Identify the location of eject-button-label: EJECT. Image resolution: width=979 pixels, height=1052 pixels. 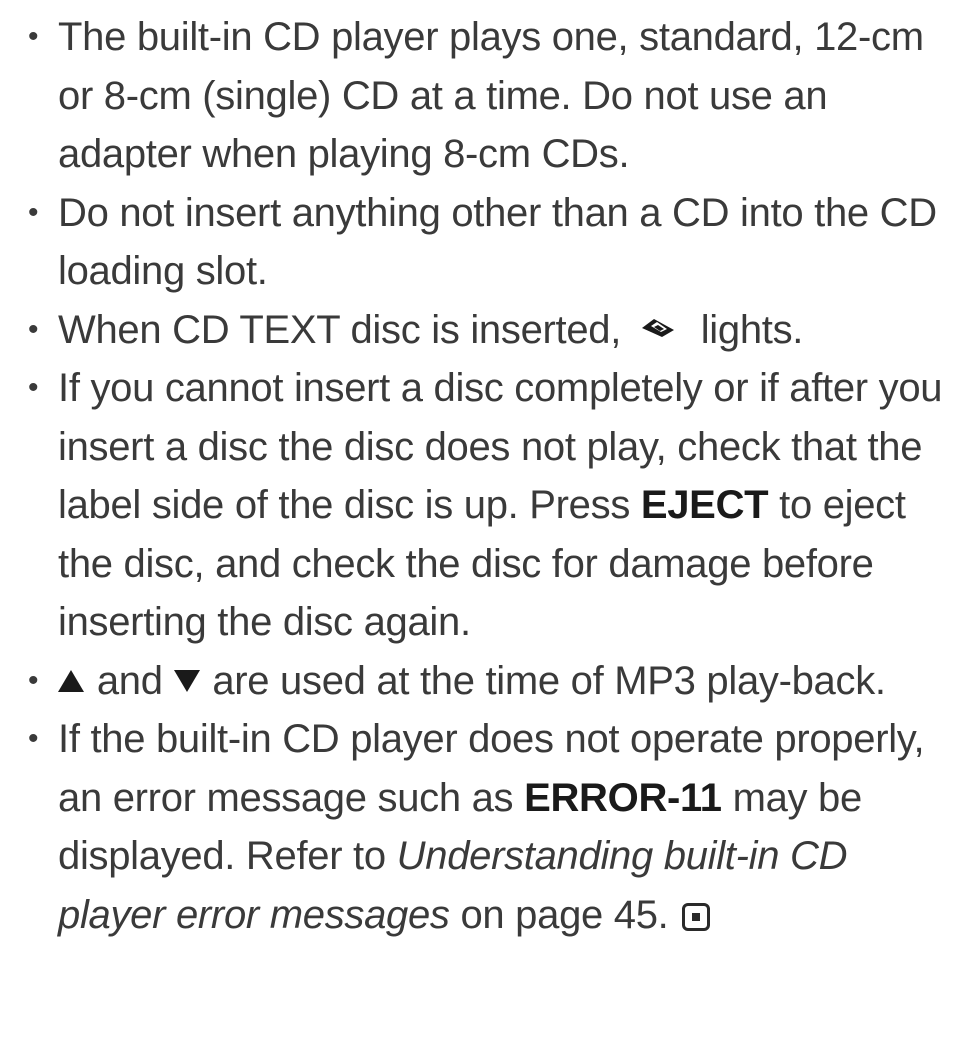
(704, 505).